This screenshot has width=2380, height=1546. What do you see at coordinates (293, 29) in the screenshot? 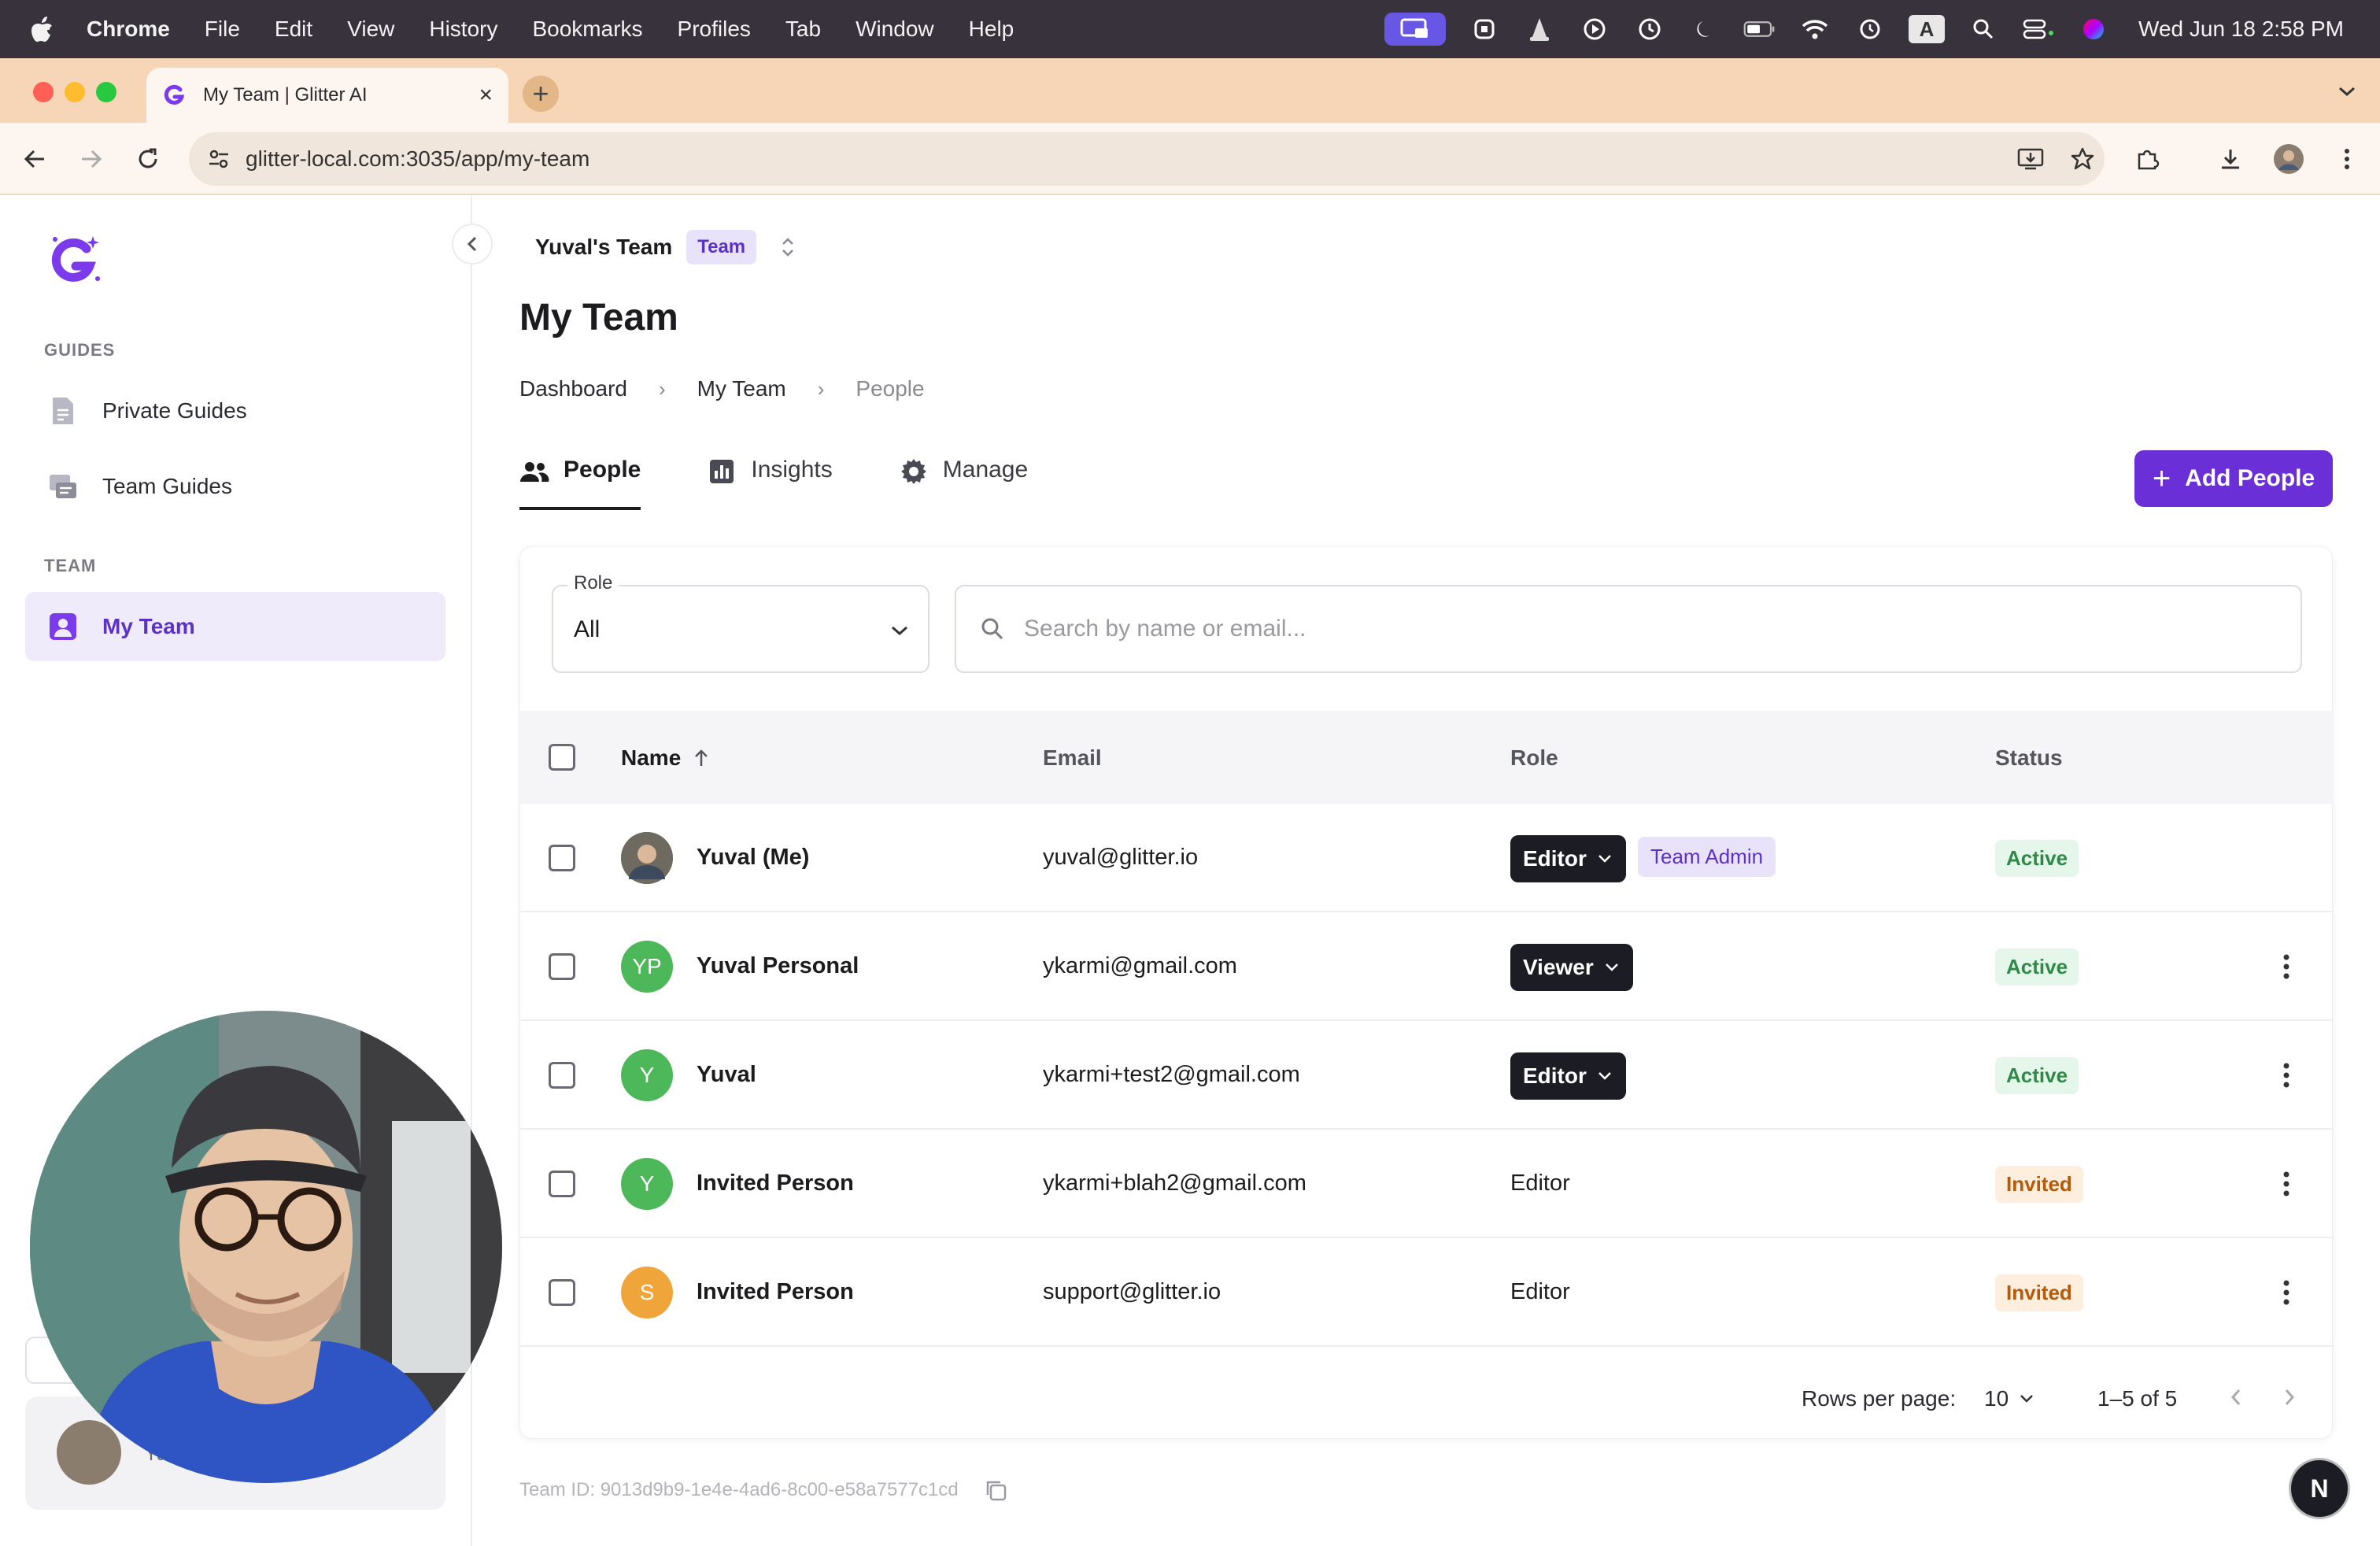
I see `menu-edit: Edit` at bounding box center [293, 29].